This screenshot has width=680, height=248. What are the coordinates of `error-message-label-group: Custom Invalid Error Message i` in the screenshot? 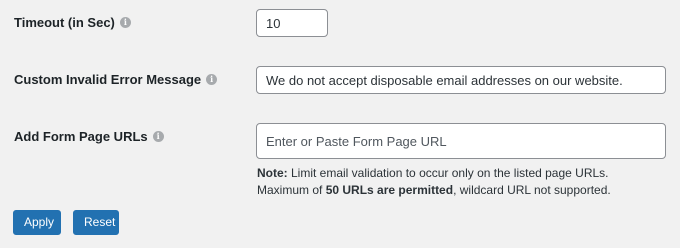 It's located at (116, 79).